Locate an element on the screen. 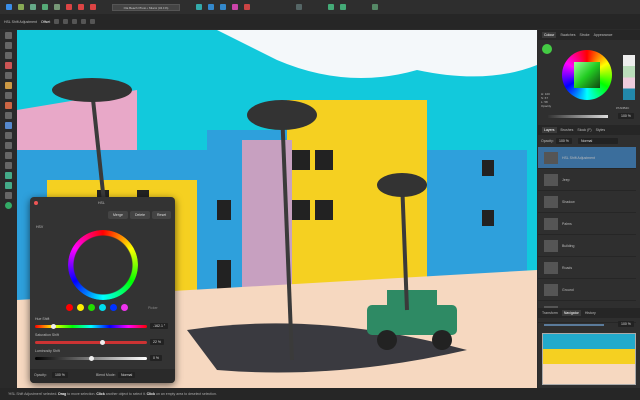 This screenshot has height=400, width=640. persona-photo-icon is located at coordinates (9, 7).